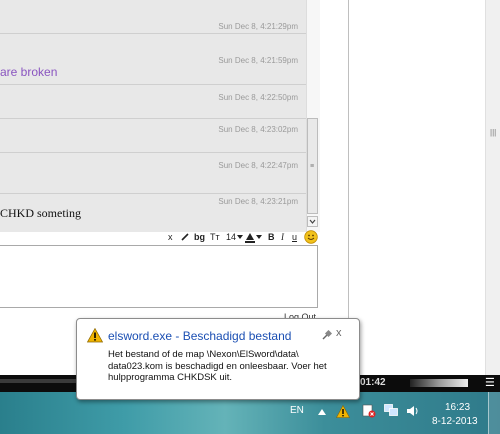 The height and width of the screenshot is (434, 500). I want to click on message-input, so click(159, 276).